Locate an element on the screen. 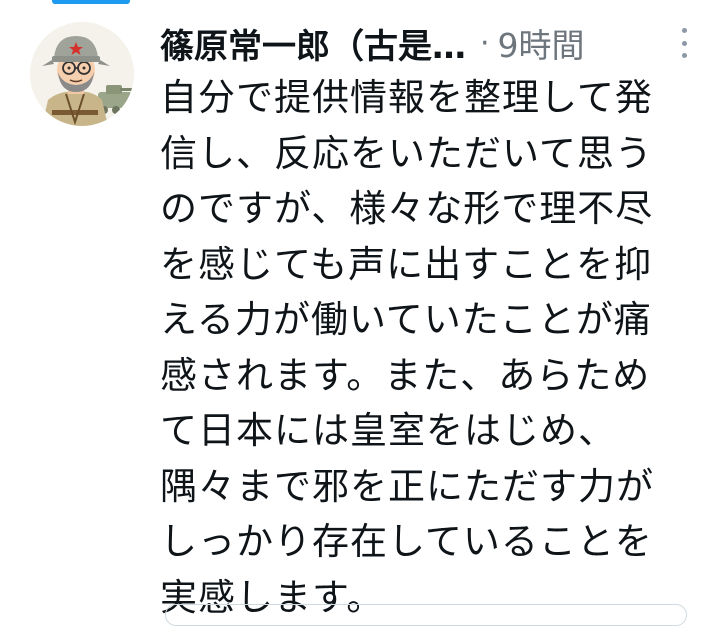  tweet-header: 篠原常一郎（古是… · 9時間 is located at coordinates (430, 43).